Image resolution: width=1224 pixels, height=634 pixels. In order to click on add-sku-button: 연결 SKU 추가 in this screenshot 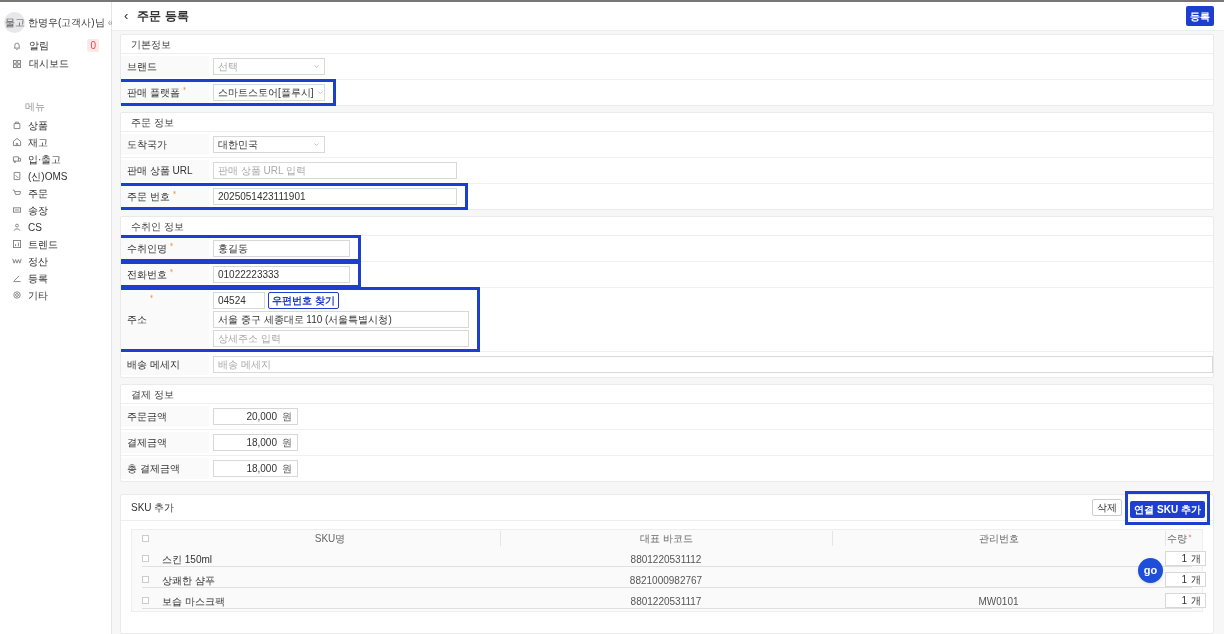, I will do `click(1167, 509)`.